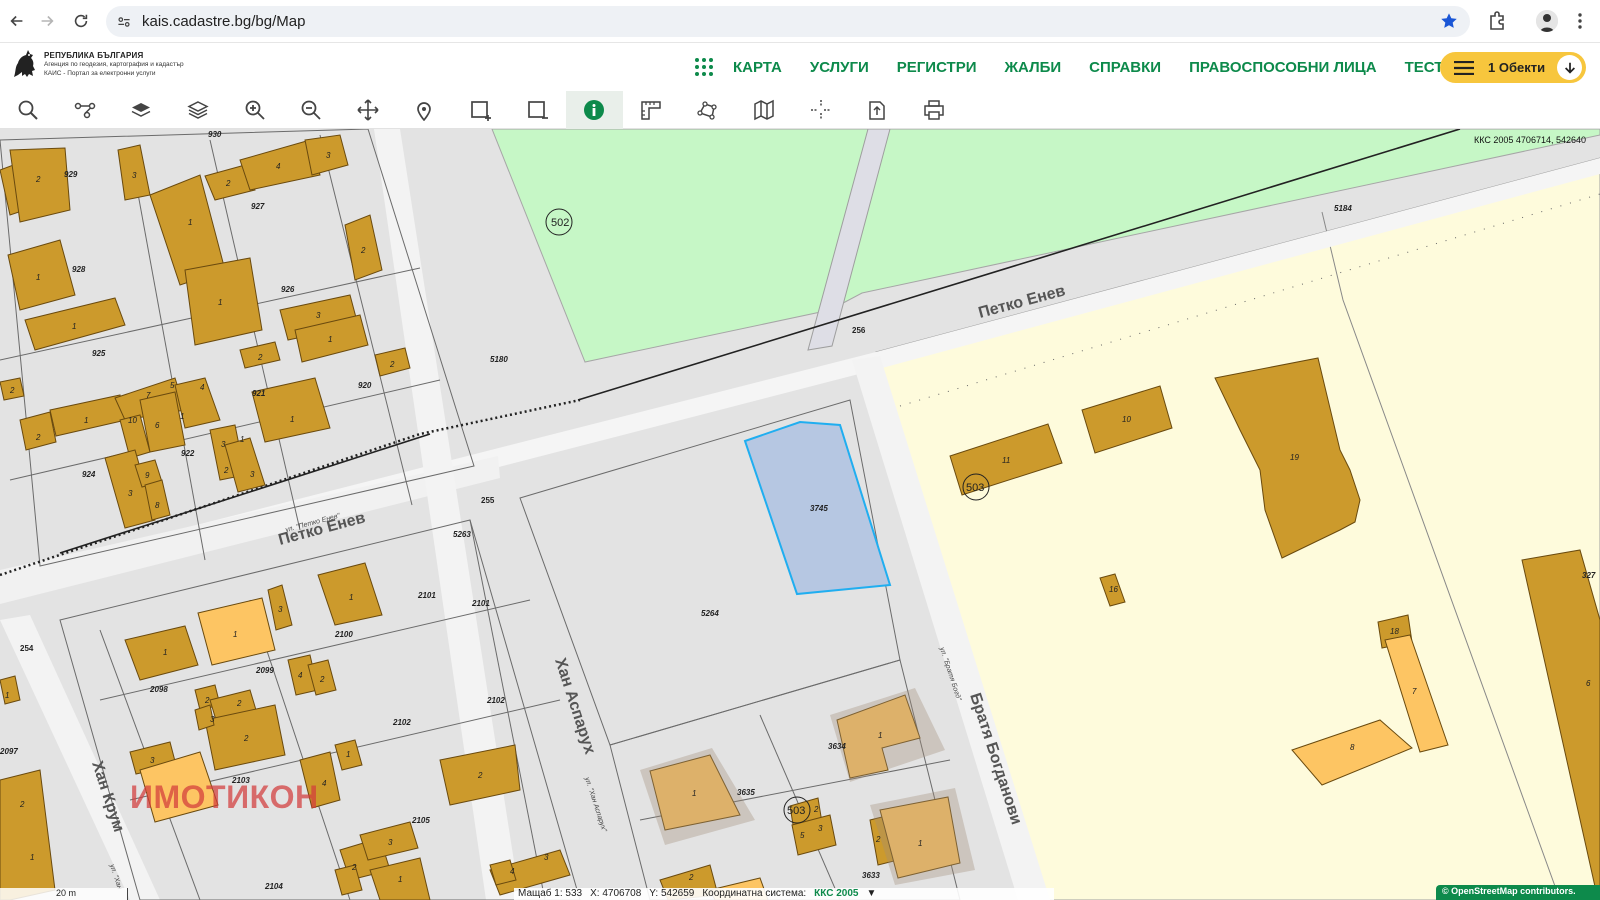  I want to click on select-remove-icon, so click(537, 110).